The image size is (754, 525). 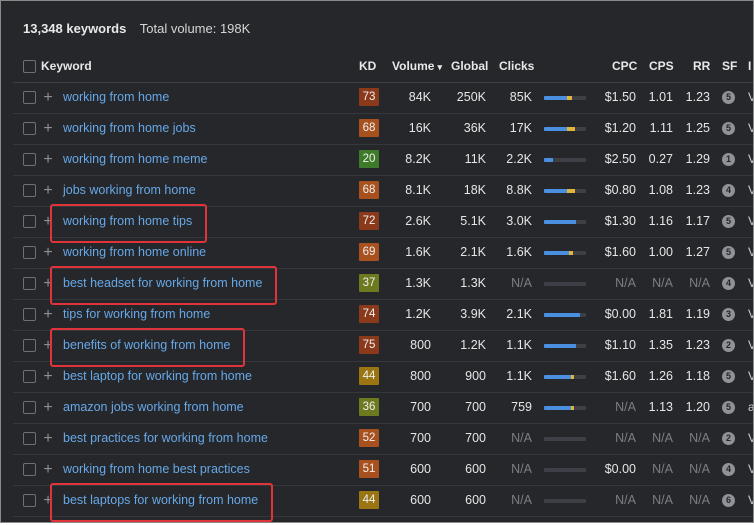 I want to click on paid-clicks-fill, so click(x=572, y=408).